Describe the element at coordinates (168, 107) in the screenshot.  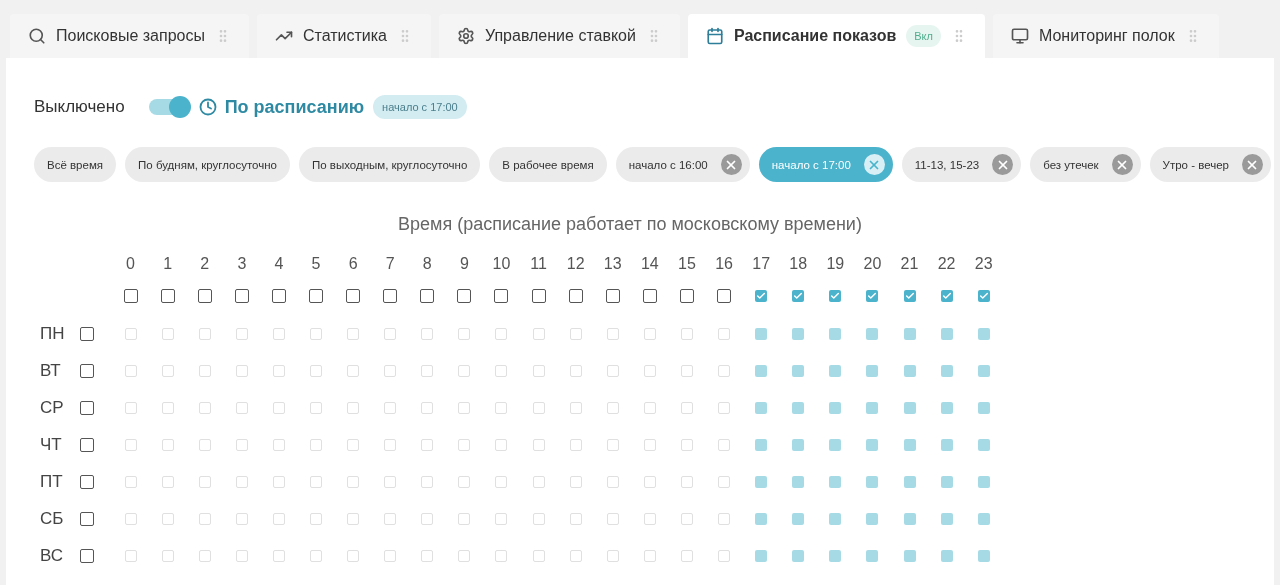
I see `toggle-switch` at that location.